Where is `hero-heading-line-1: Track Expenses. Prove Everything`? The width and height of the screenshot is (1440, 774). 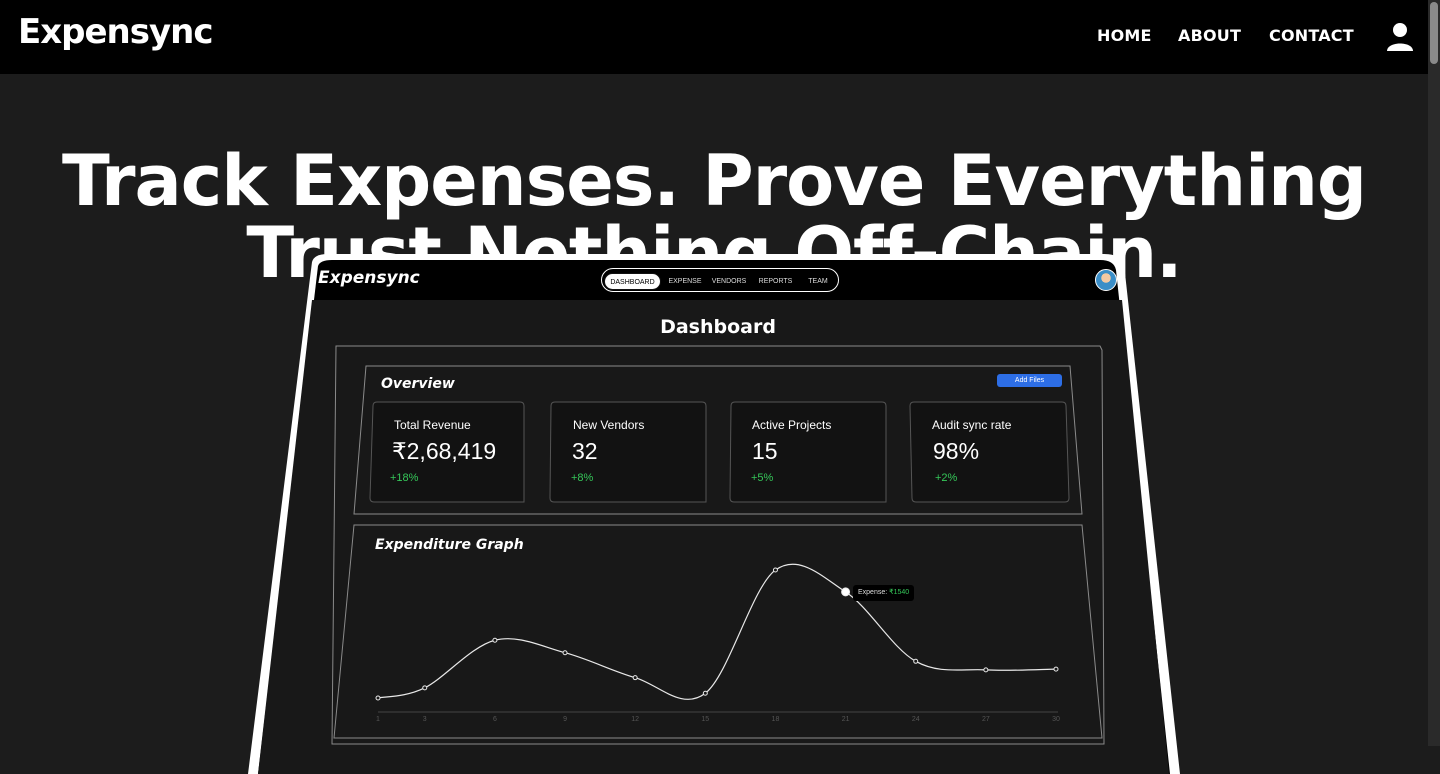 hero-heading-line-1: Track Expenses. Prove Everything is located at coordinates (714, 181).